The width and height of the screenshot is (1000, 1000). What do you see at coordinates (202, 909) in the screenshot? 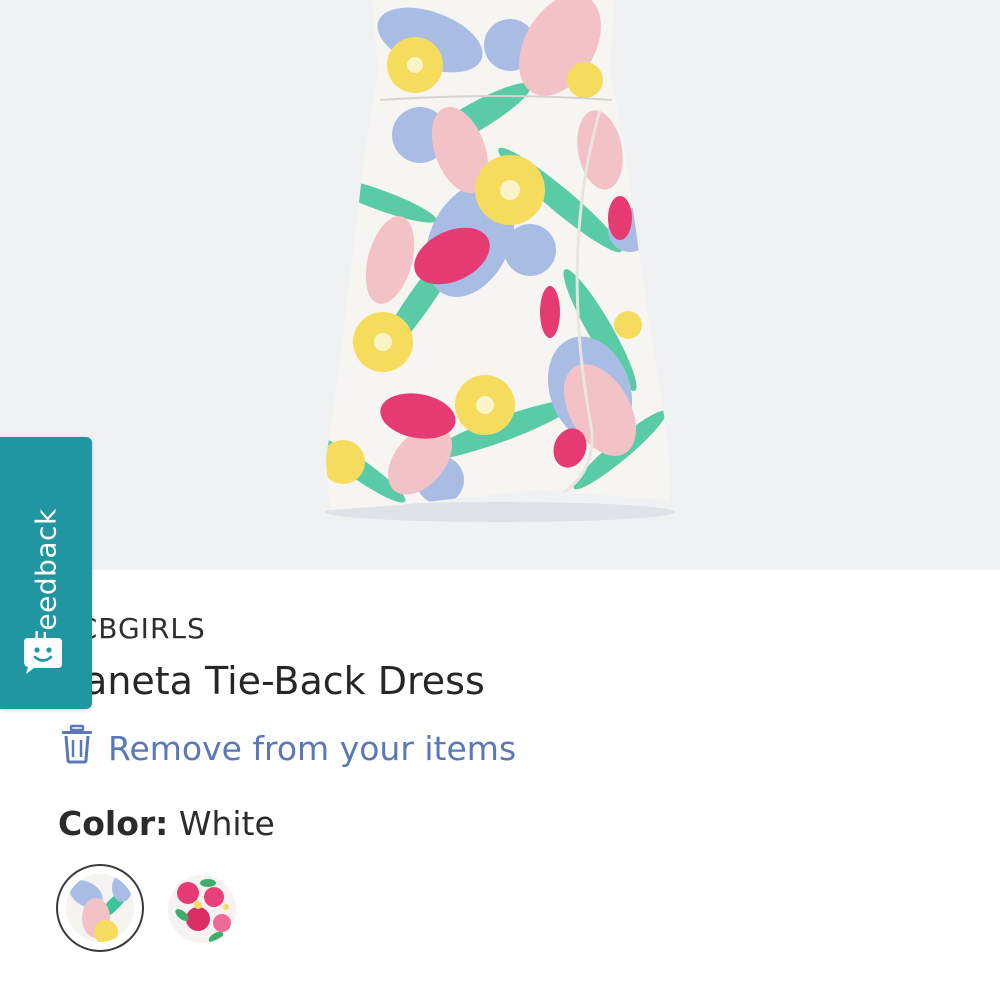
I see `swatch-pink-floral` at bounding box center [202, 909].